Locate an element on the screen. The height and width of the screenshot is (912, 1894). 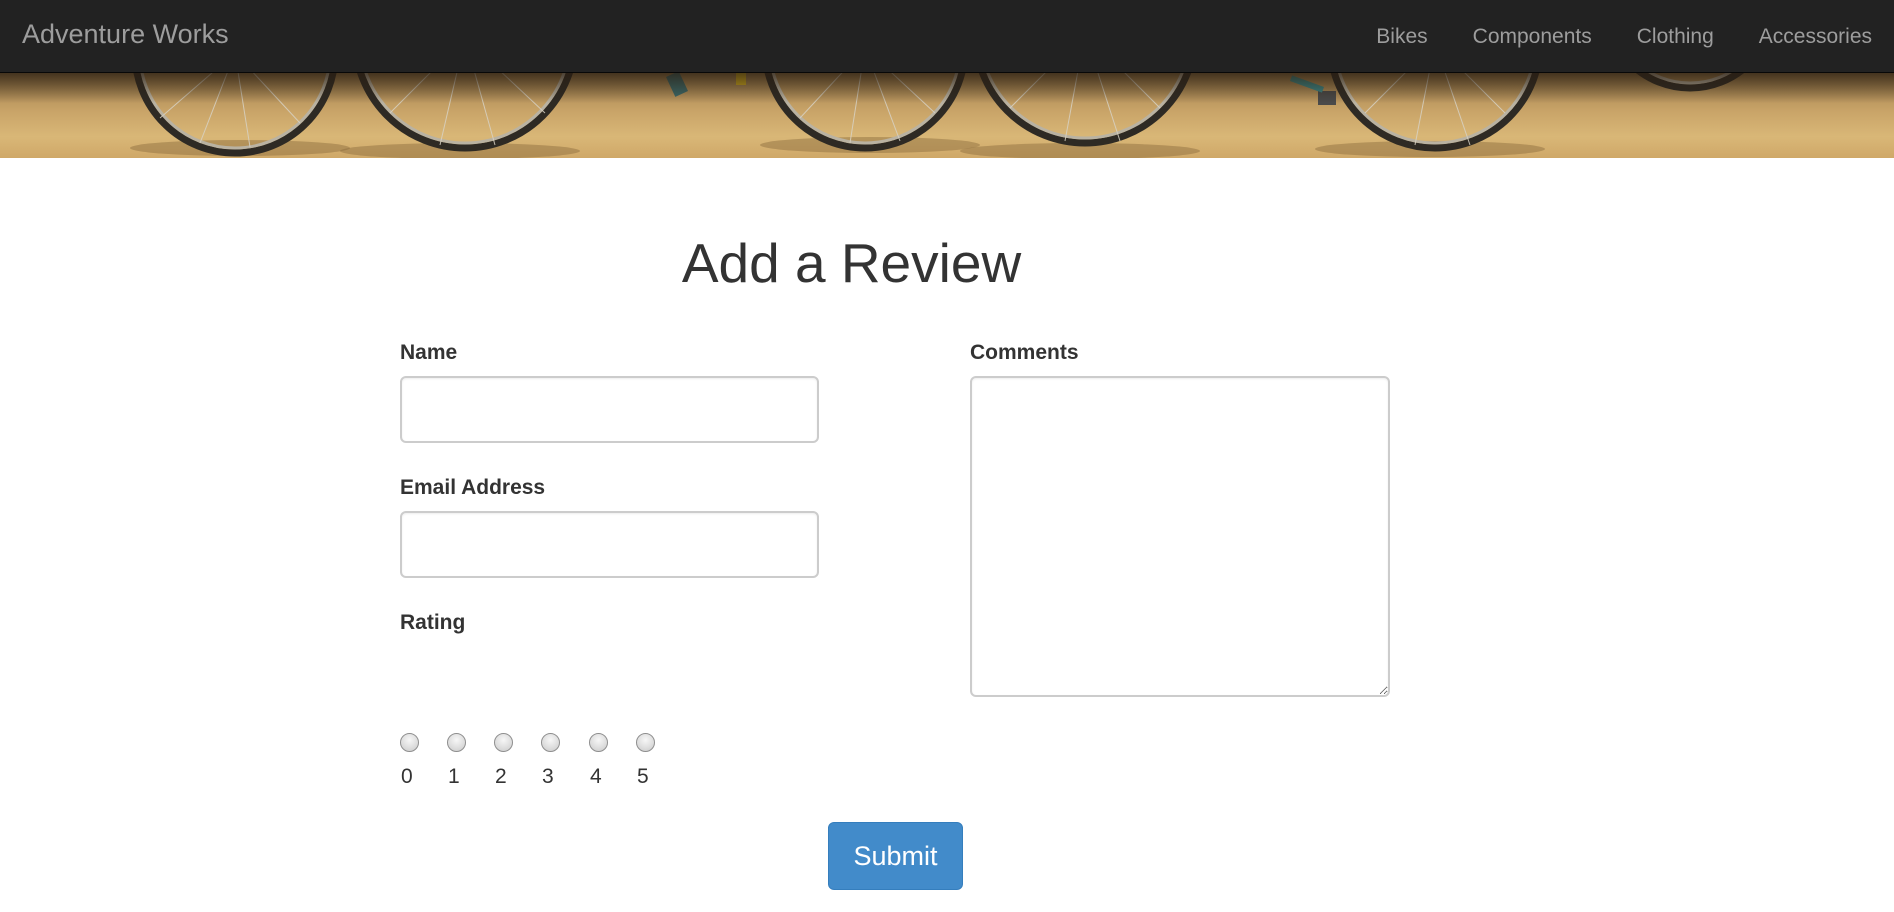
name-label: Name is located at coordinates (429, 352).